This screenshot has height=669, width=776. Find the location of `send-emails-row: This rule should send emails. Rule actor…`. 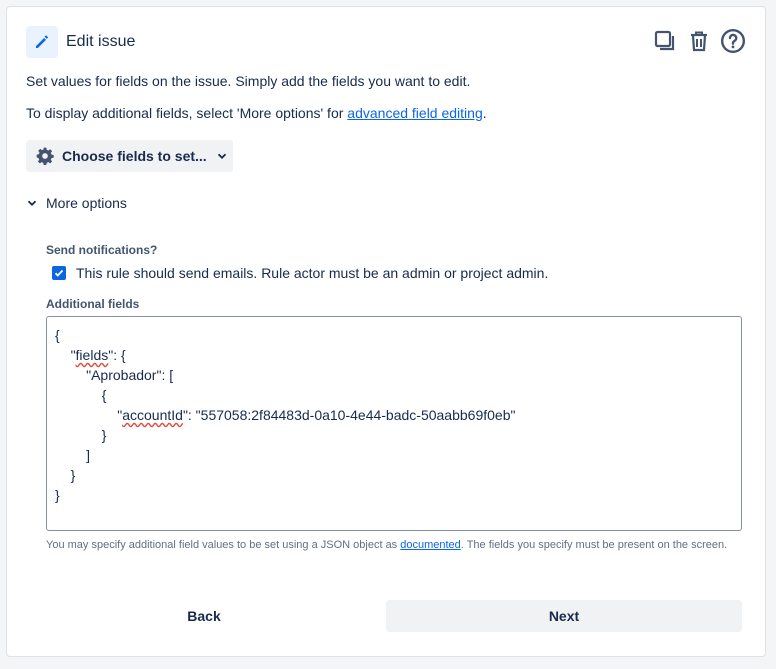

send-emails-row: This rule should send emails. Rule actor… is located at coordinates (300, 273).